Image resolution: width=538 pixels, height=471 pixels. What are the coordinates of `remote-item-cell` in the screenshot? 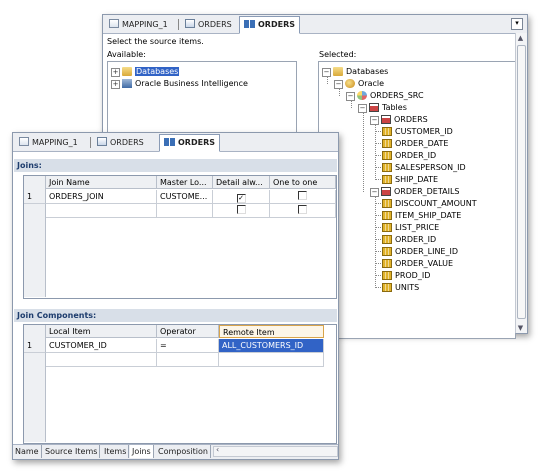 It's located at (271, 360).